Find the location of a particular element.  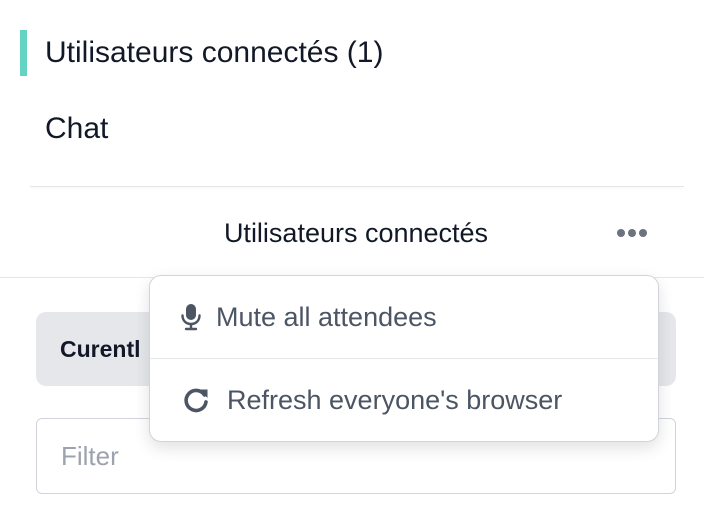

nav-item-label: Utilisateurs connectés (1) is located at coordinates (214, 52).